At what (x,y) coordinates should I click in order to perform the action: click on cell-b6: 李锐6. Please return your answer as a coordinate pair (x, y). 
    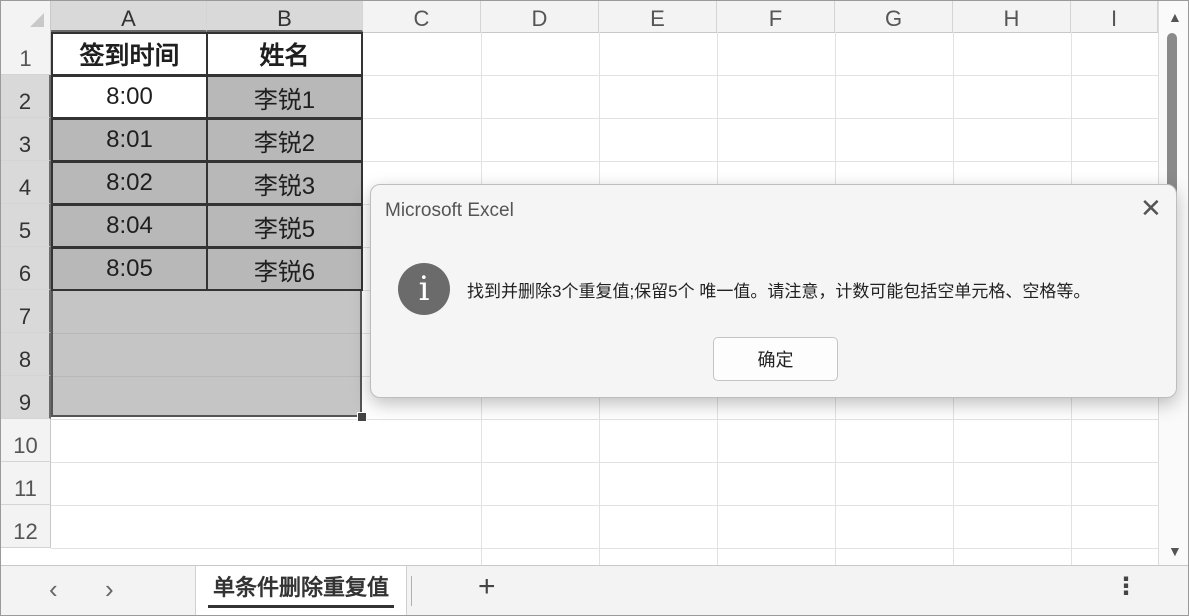
    Looking at the image, I should click on (284, 269).